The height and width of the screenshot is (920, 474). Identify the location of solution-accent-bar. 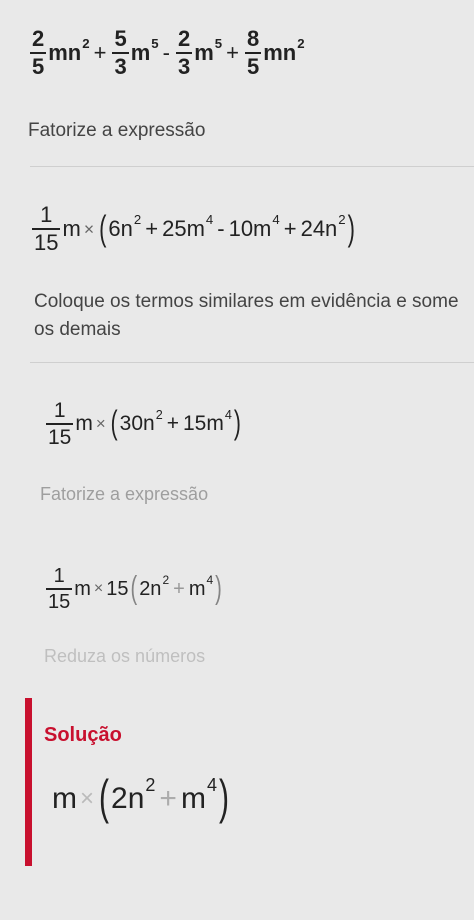
(28, 782).